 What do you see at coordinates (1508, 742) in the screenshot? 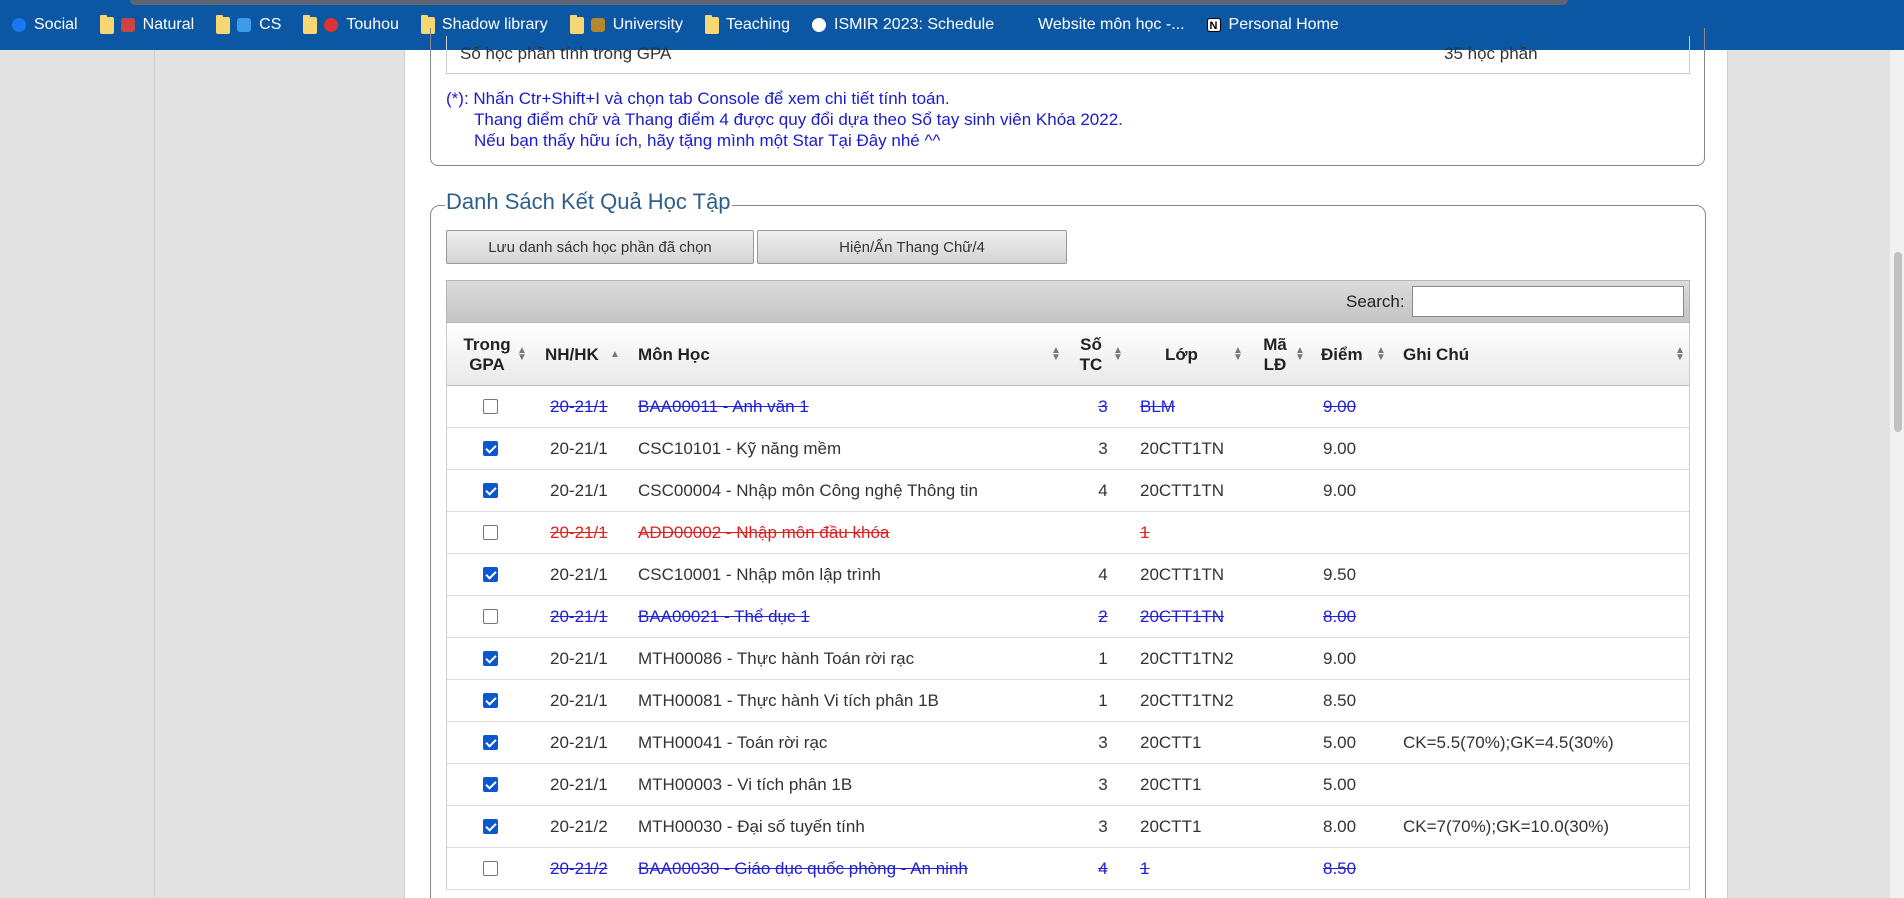
I see `cell-note: CK=5.5(70%);GK=4.5(30%)` at bounding box center [1508, 742].